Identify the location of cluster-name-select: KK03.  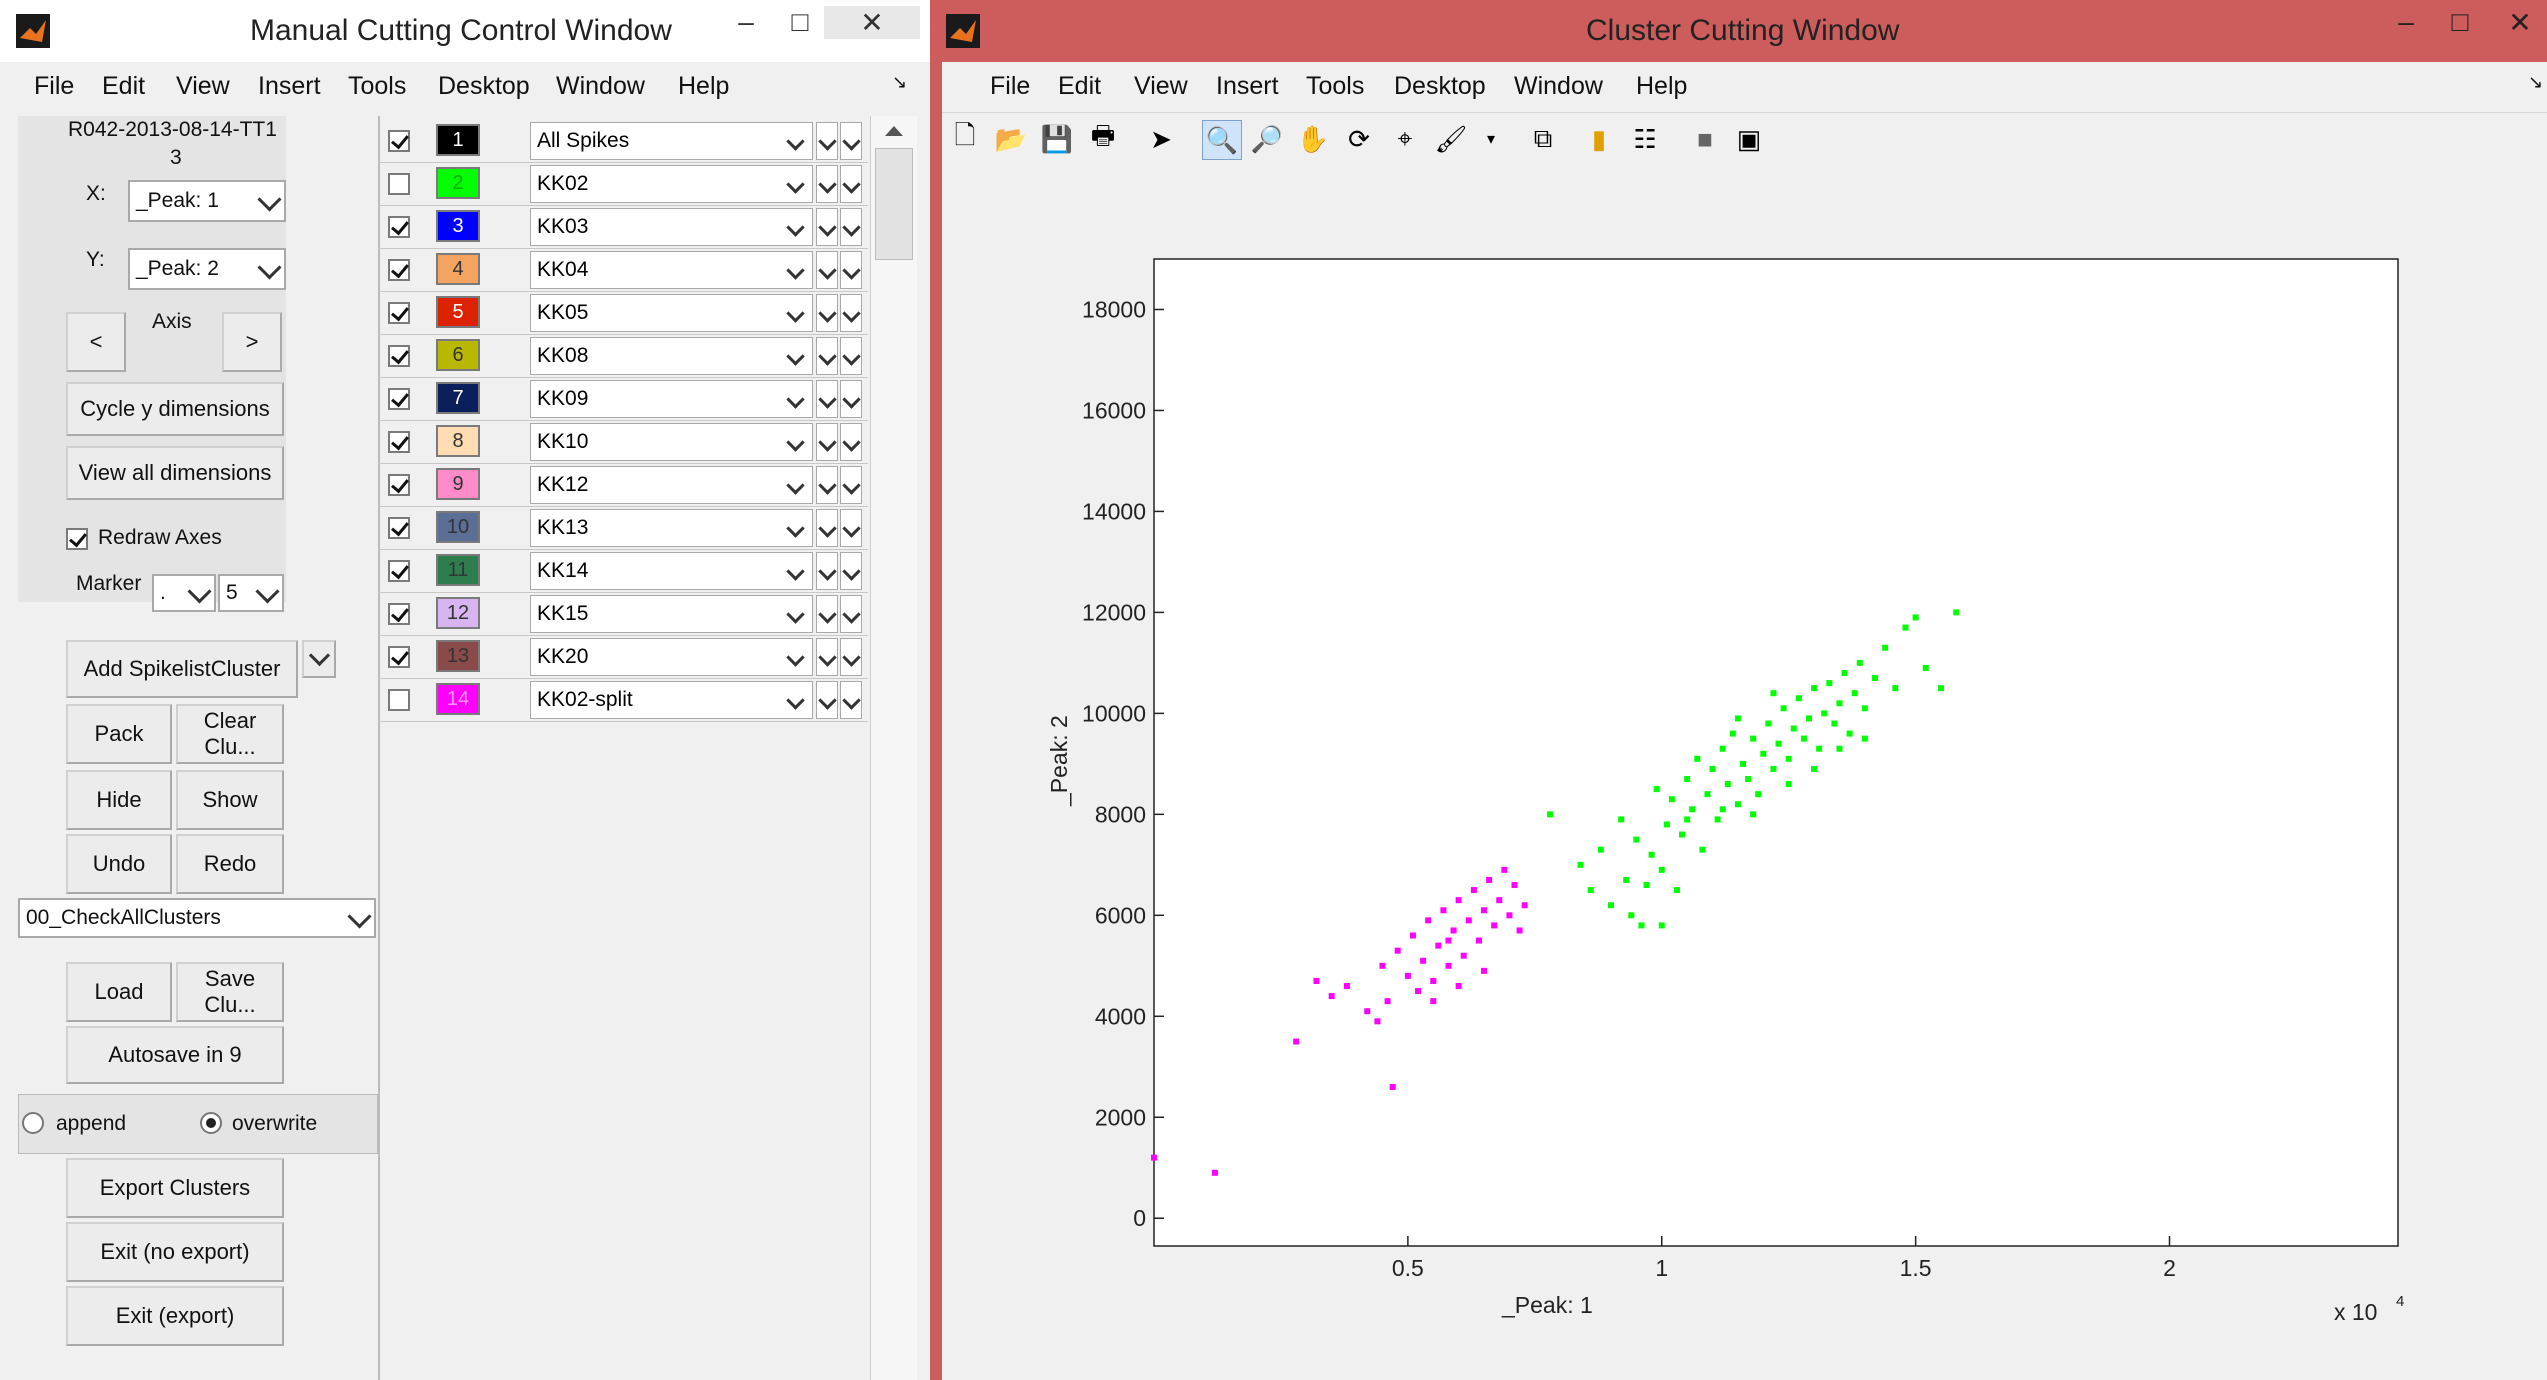
(671, 227).